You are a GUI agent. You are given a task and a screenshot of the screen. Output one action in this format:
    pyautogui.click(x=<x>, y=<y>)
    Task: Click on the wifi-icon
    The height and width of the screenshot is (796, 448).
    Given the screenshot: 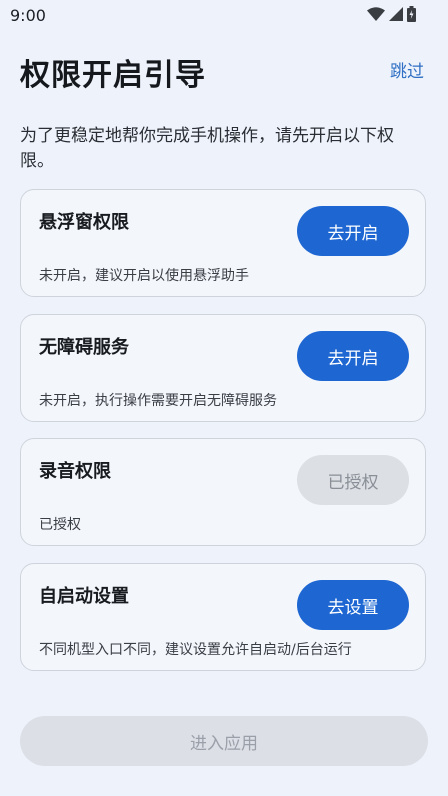 What is the action you would take?
    pyautogui.click(x=376, y=14)
    